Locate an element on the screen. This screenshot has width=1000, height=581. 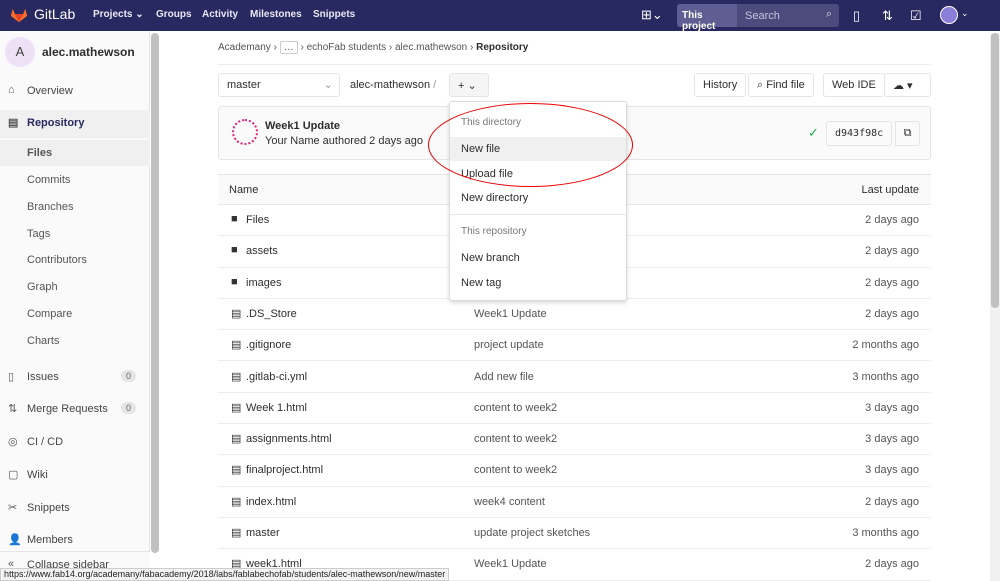
search-box: This project Search ⌕ is located at coordinates (758, 18).